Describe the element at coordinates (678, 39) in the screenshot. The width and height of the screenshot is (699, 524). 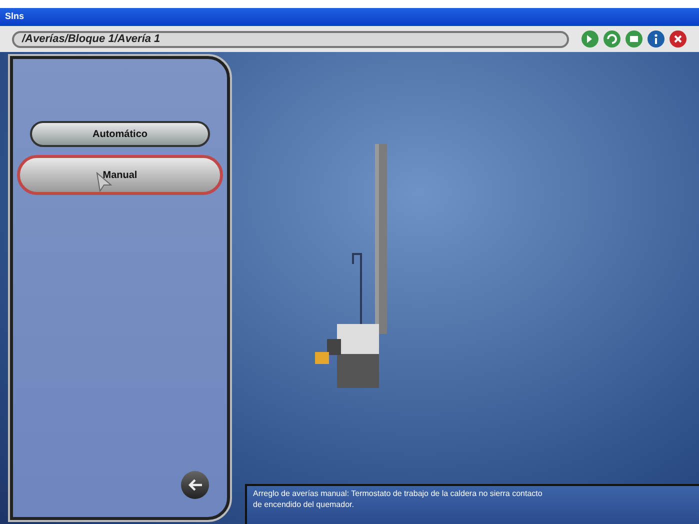
I see `close-button` at that location.